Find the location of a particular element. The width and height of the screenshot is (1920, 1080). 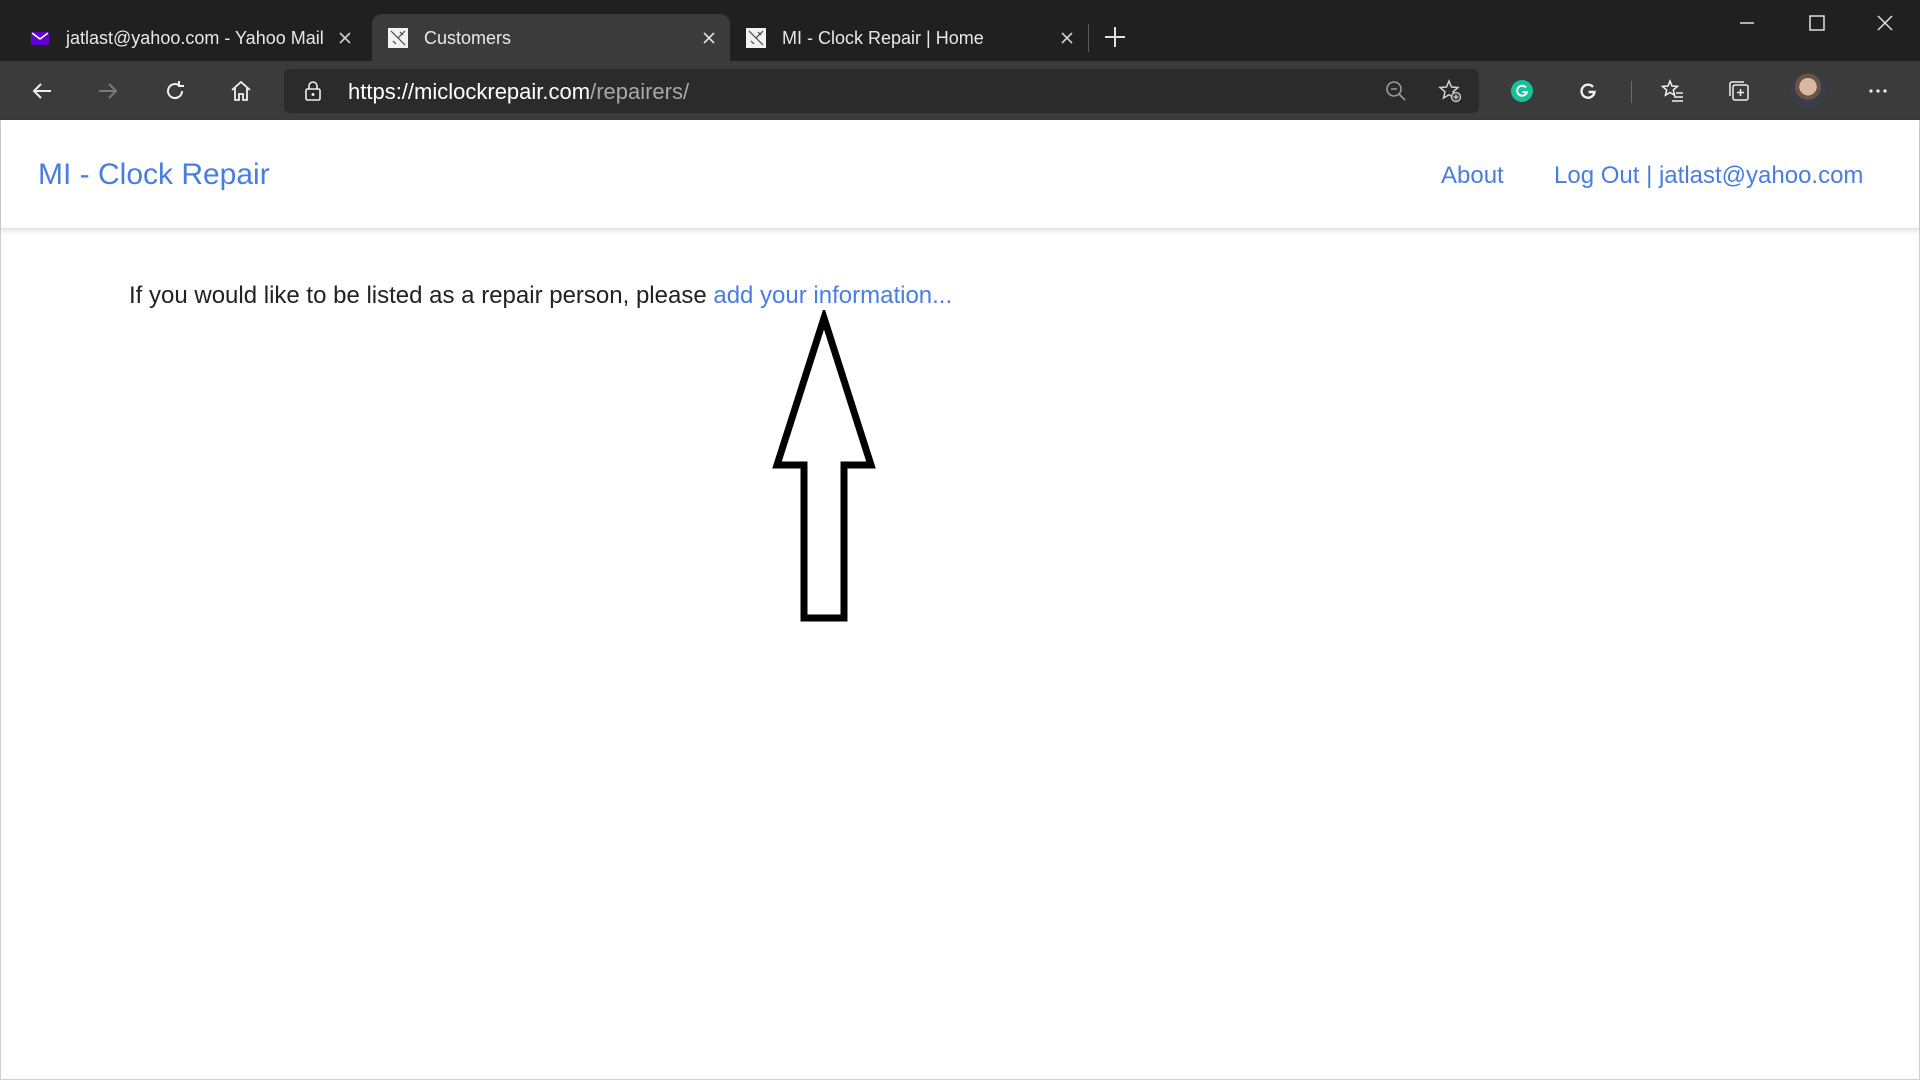

more-ellipsis-icon is located at coordinates (1878, 91).